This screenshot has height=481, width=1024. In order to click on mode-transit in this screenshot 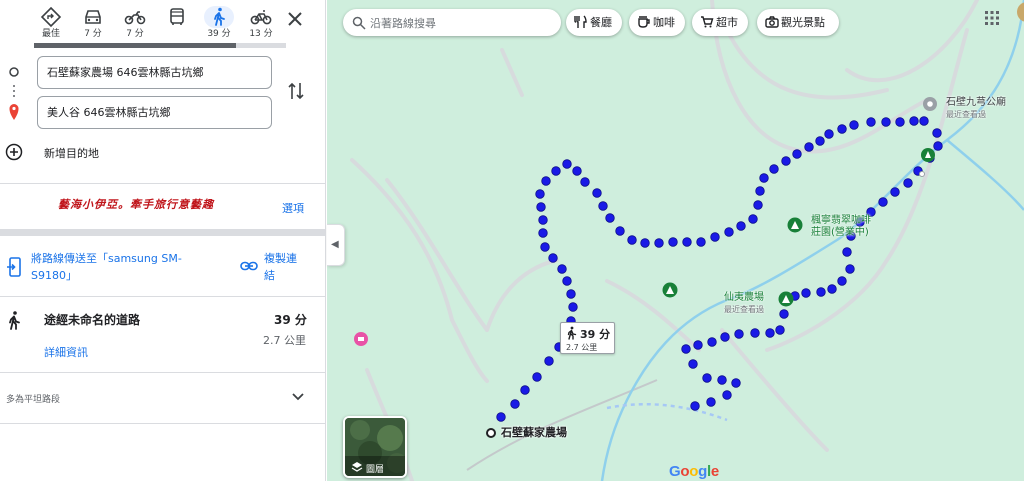, I will do `click(177, 25)`.